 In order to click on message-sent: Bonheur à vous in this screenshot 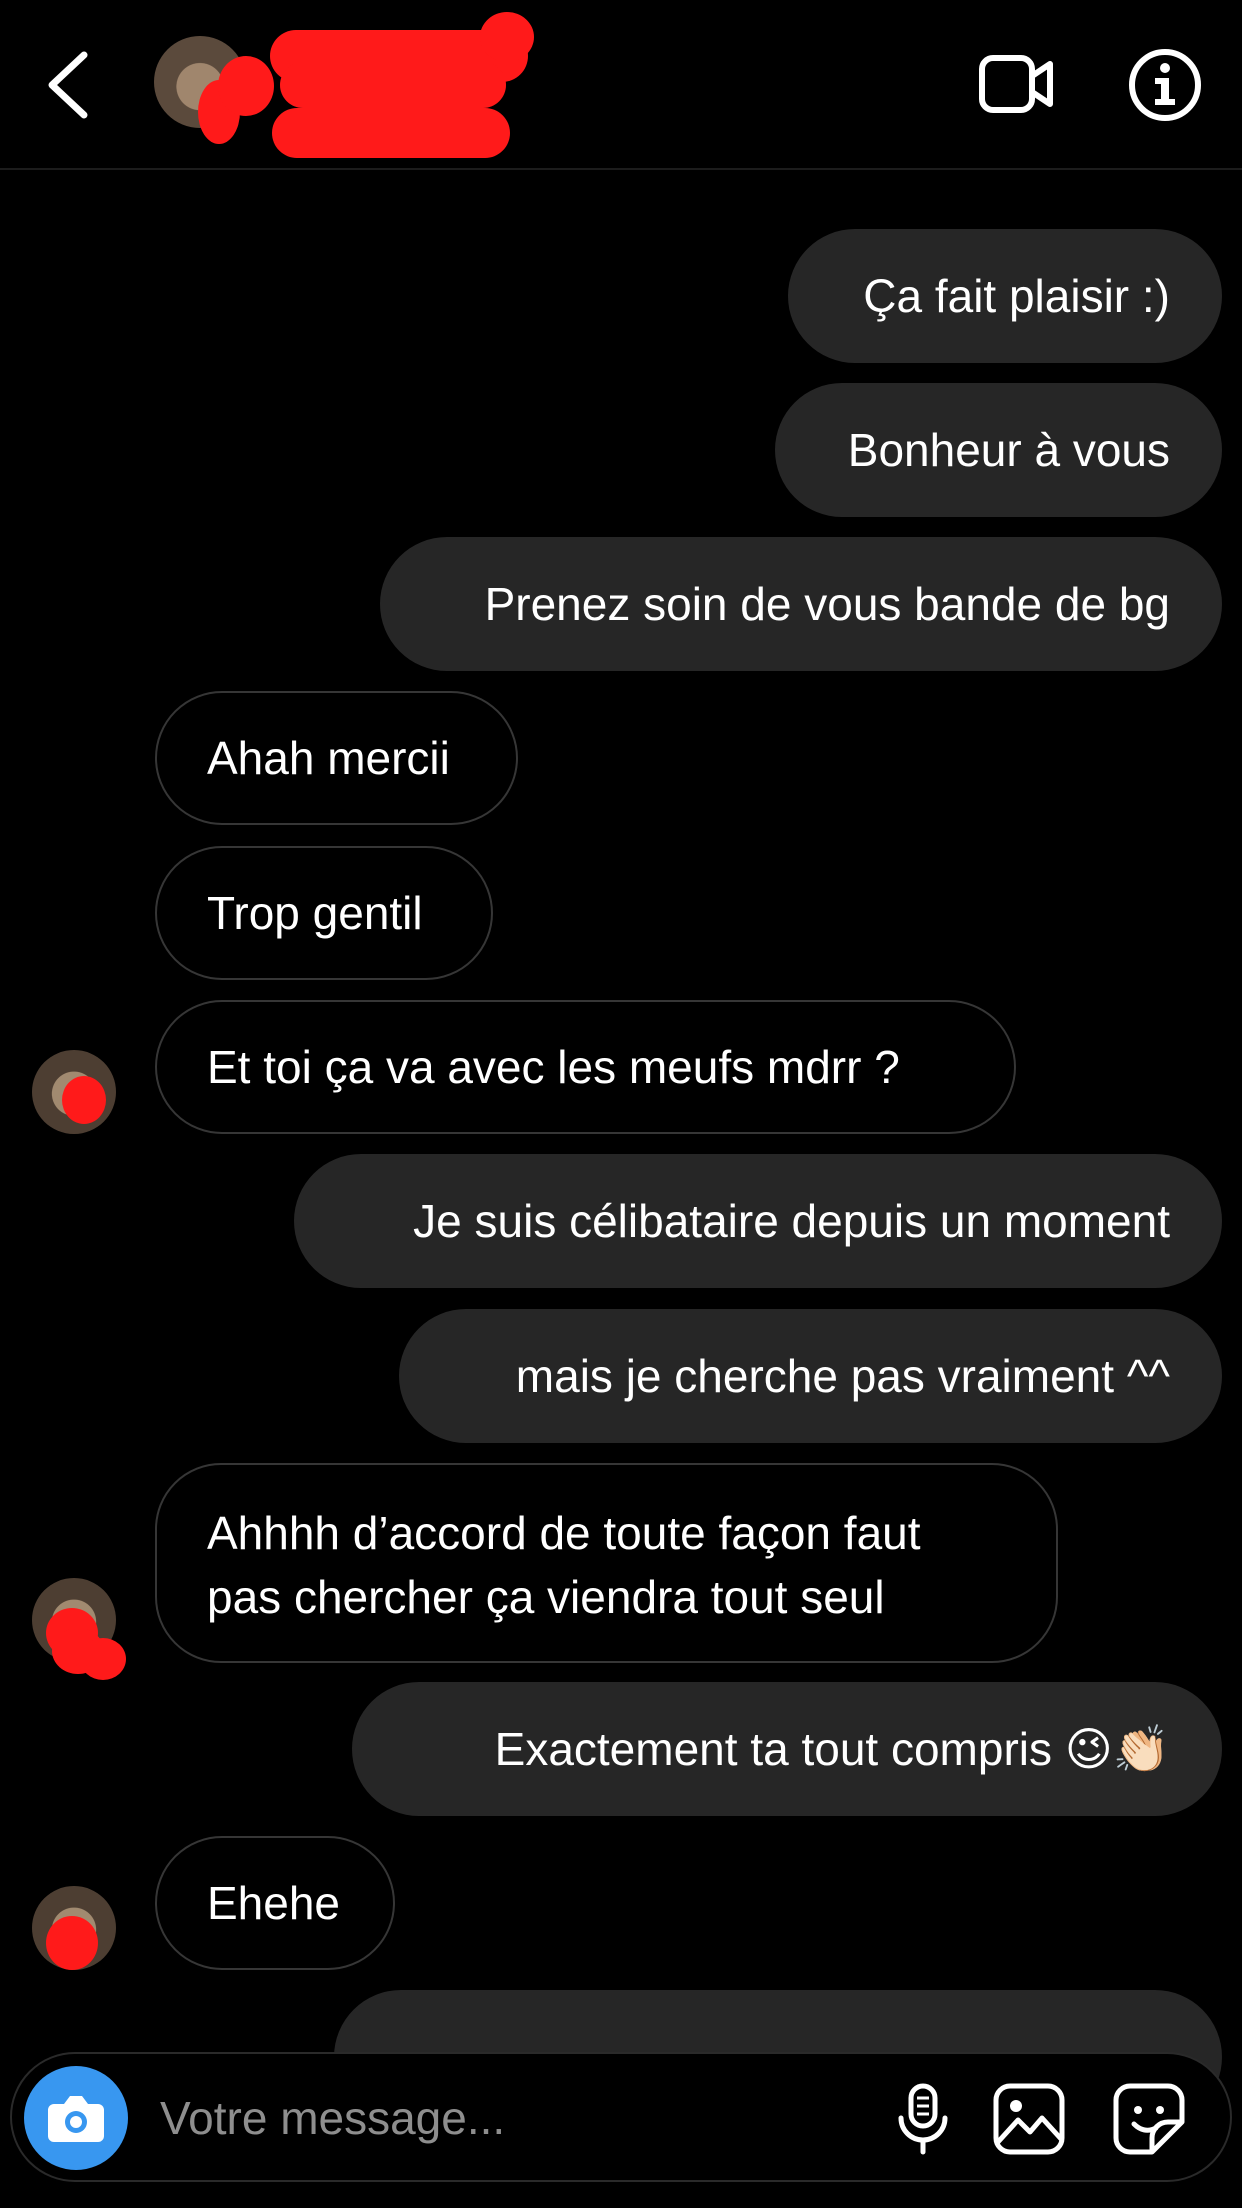, I will do `click(998, 450)`.